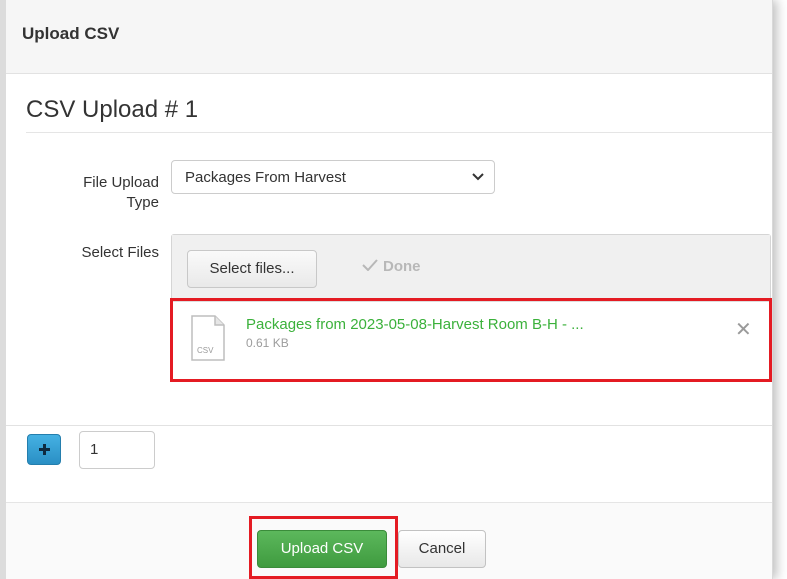  Describe the element at coordinates (478, 177) in the screenshot. I see `chevron-down-icon` at that location.